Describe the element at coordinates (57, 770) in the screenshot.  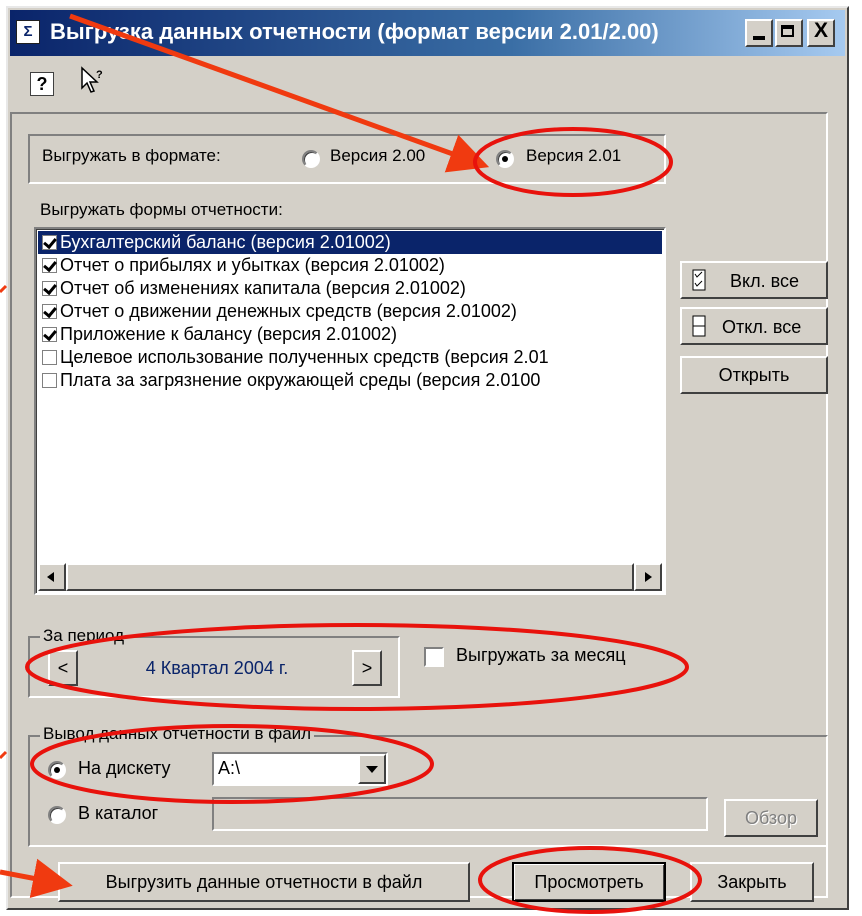
I see `radio-to-floppy` at that location.